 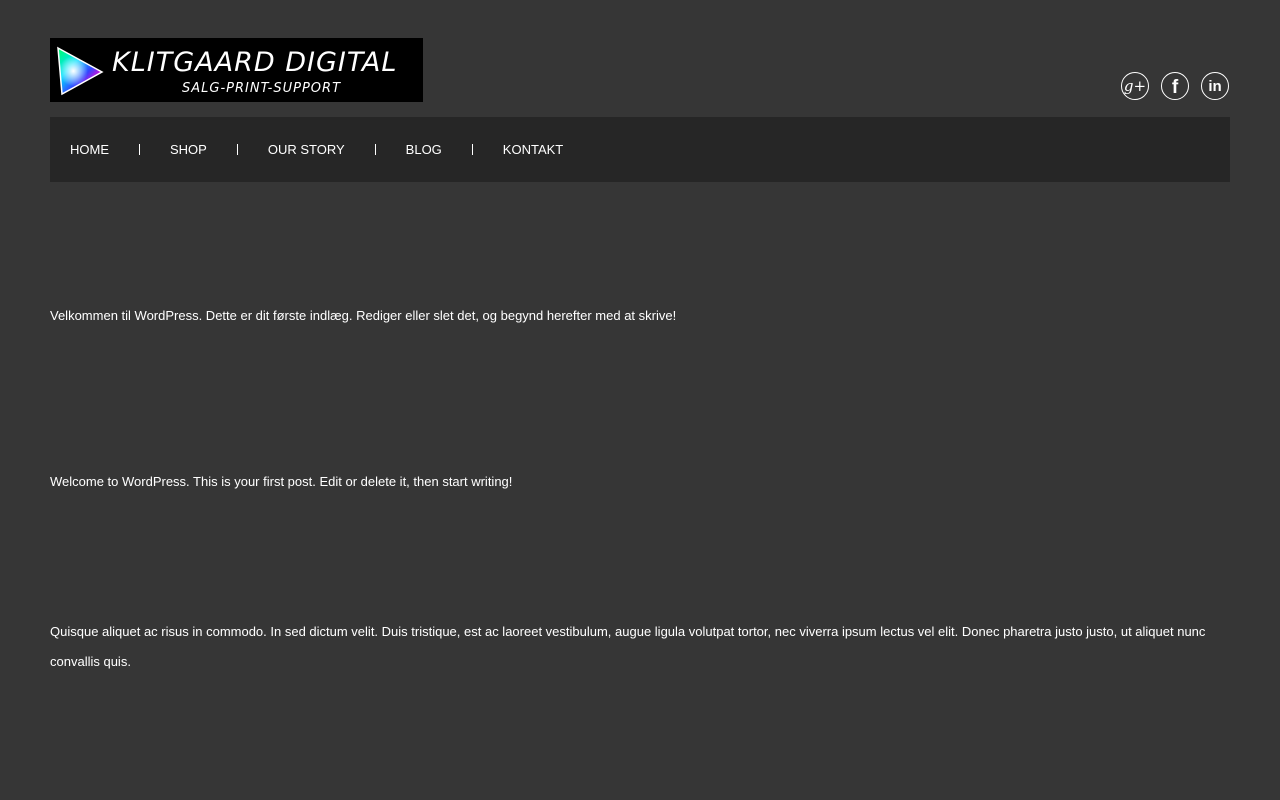 What do you see at coordinates (533, 149) in the screenshot?
I see `nav-item-kontakt: KONTAKT` at bounding box center [533, 149].